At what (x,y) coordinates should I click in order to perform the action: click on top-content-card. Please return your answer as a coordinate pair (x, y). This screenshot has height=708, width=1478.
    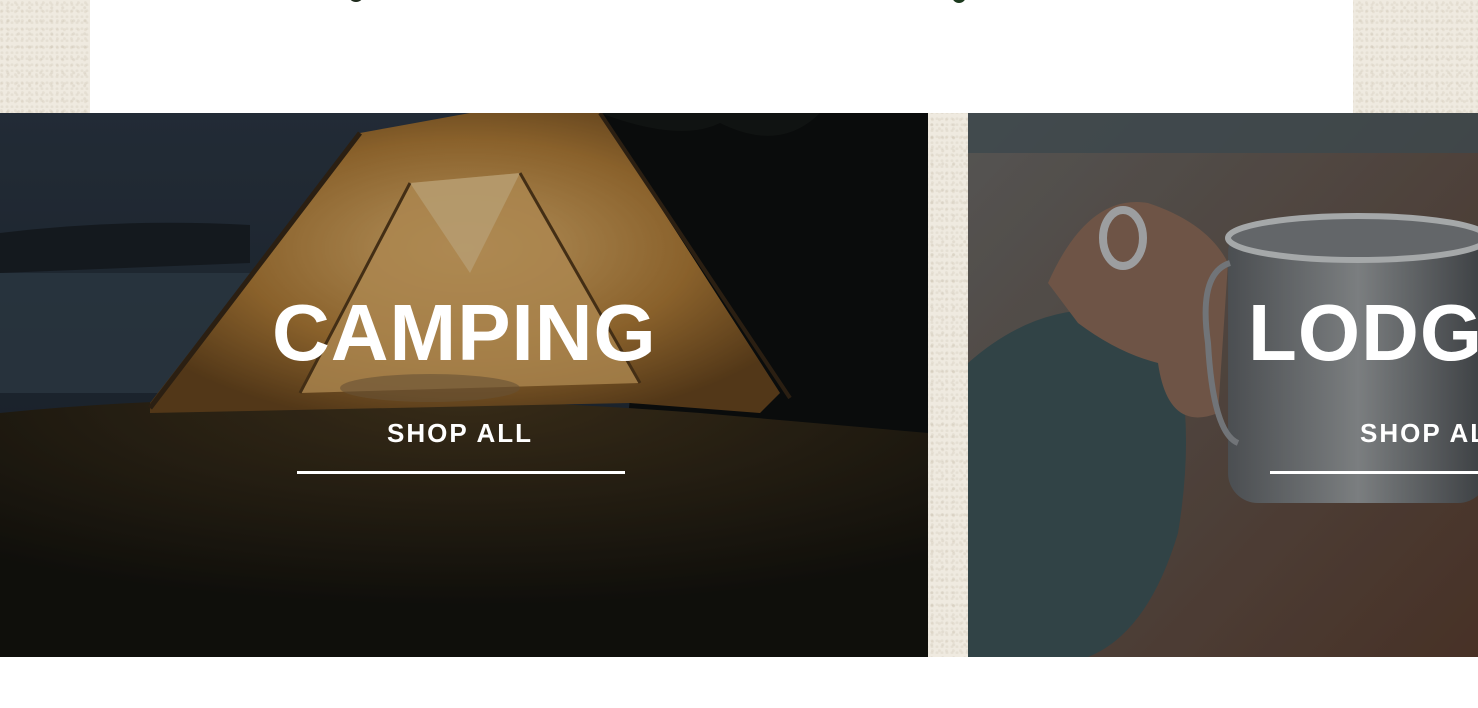
    Looking at the image, I should click on (721, 56).